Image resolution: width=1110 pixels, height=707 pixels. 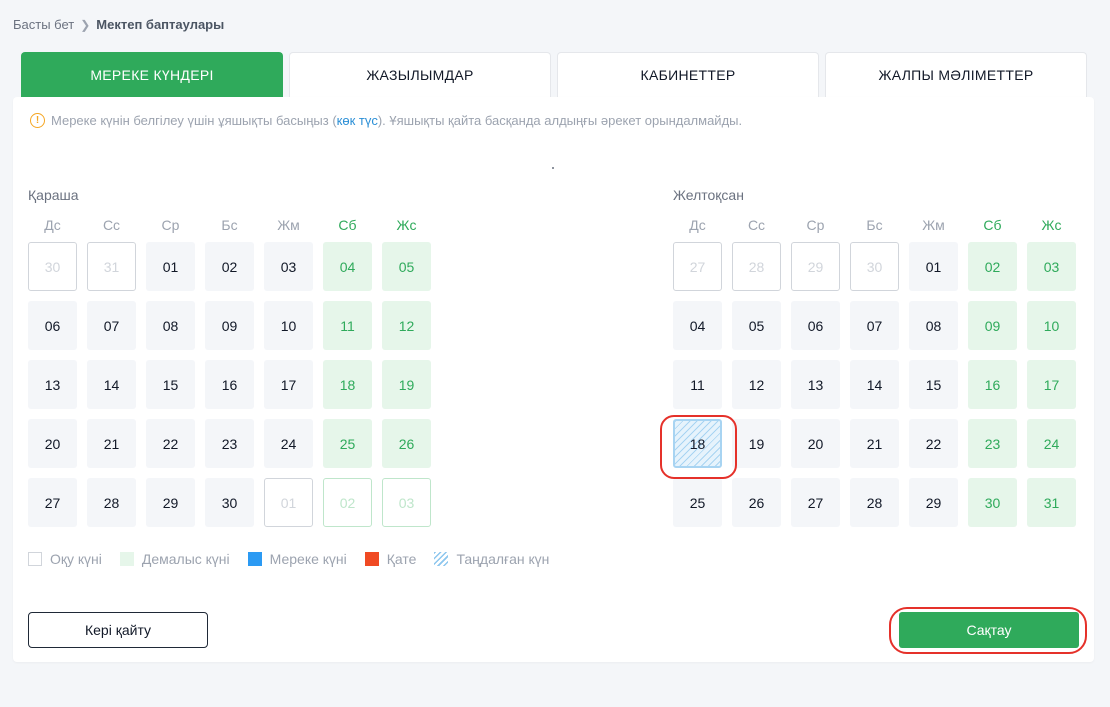 What do you see at coordinates (688, 74) in the screenshot?
I see `tab-cabinets: КАБИНЕТТЕР` at bounding box center [688, 74].